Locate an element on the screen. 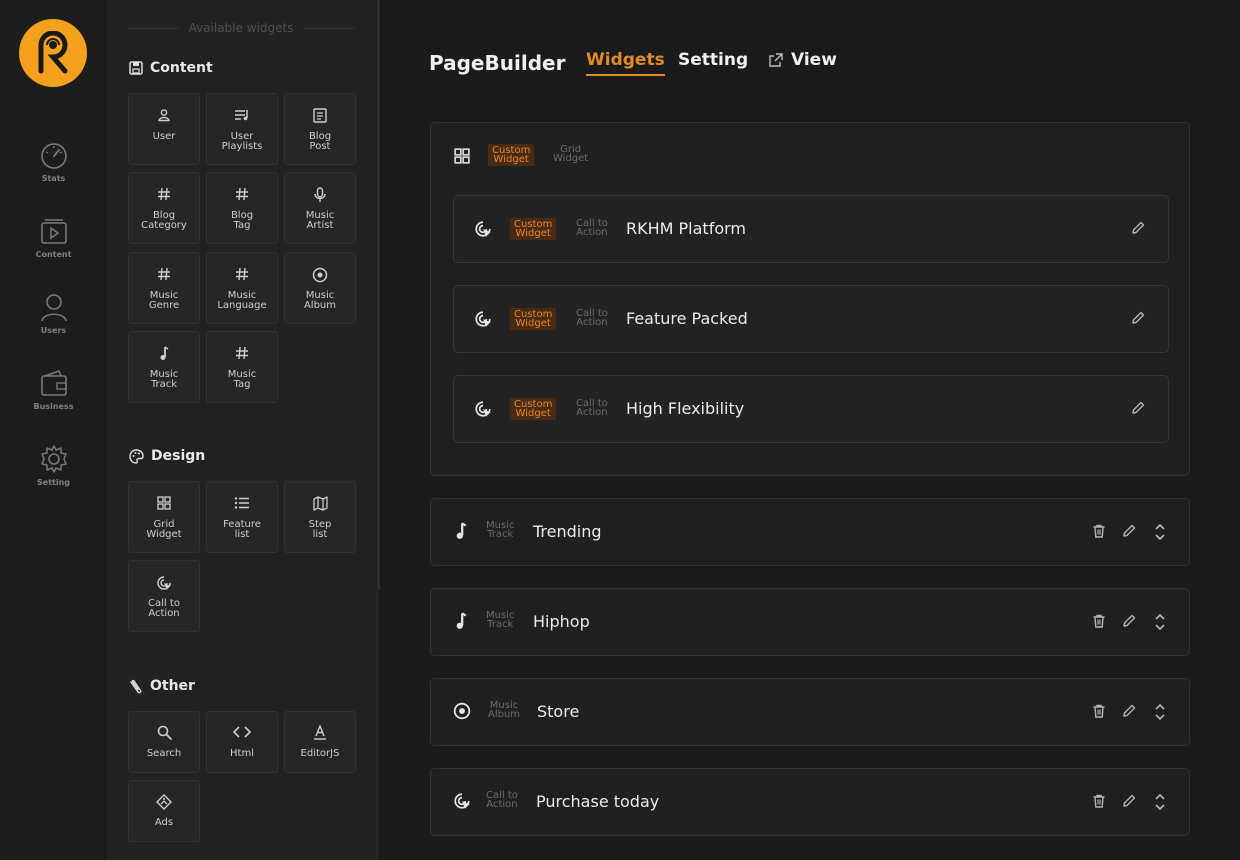 The image size is (1240, 860). widget-row-title: Hiphop is located at coordinates (561, 621).